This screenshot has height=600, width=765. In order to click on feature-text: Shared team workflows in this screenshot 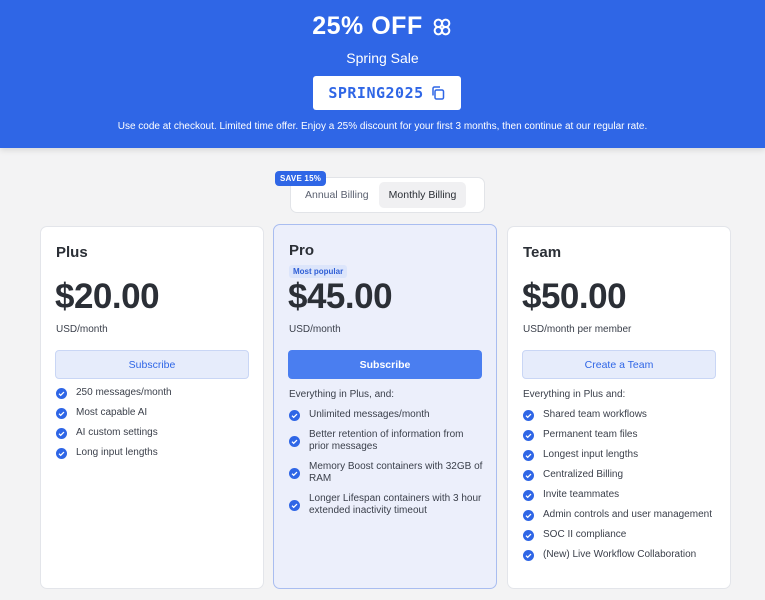, I will do `click(595, 414)`.